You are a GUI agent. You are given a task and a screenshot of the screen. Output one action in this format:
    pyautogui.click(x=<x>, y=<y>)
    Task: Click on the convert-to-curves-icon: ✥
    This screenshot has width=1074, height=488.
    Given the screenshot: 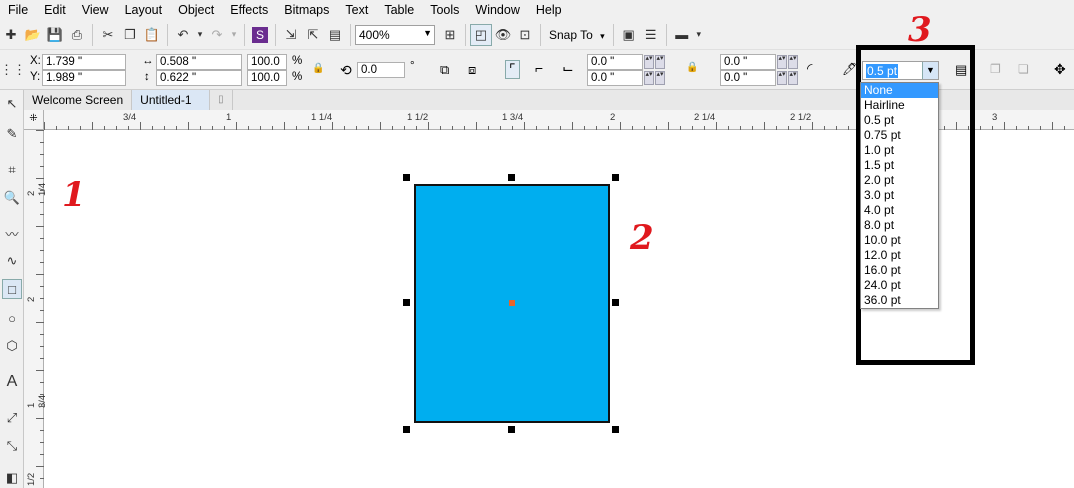 What is the action you would take?
    pyautogui.click(x=1060, y=69)
    